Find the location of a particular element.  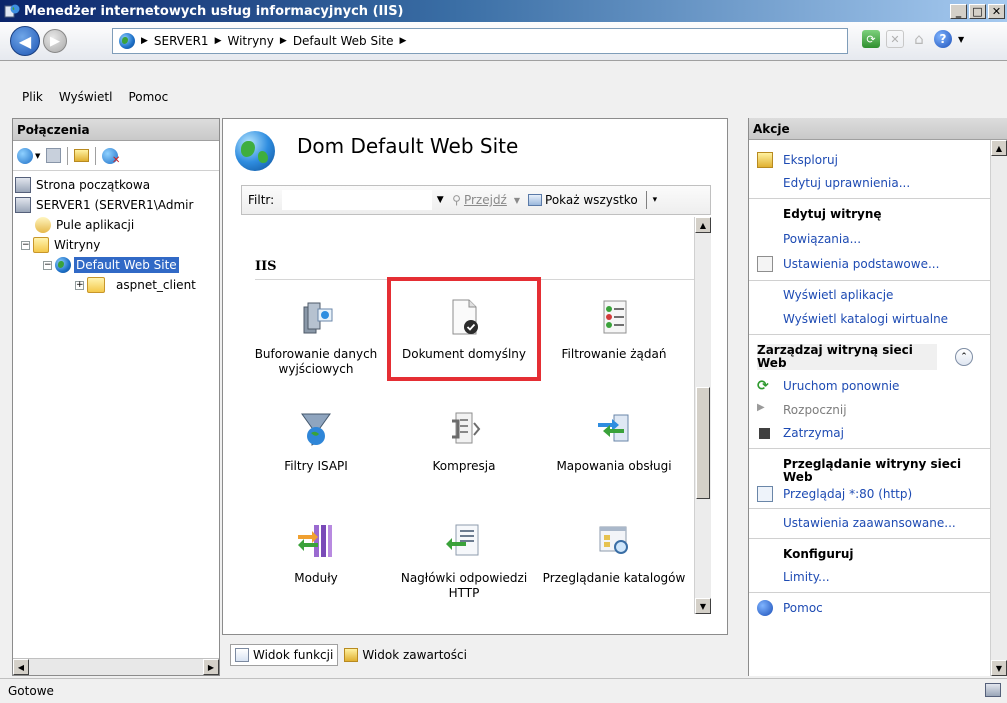

feature-compression: Kompresja is located at coordinates (464, 459).